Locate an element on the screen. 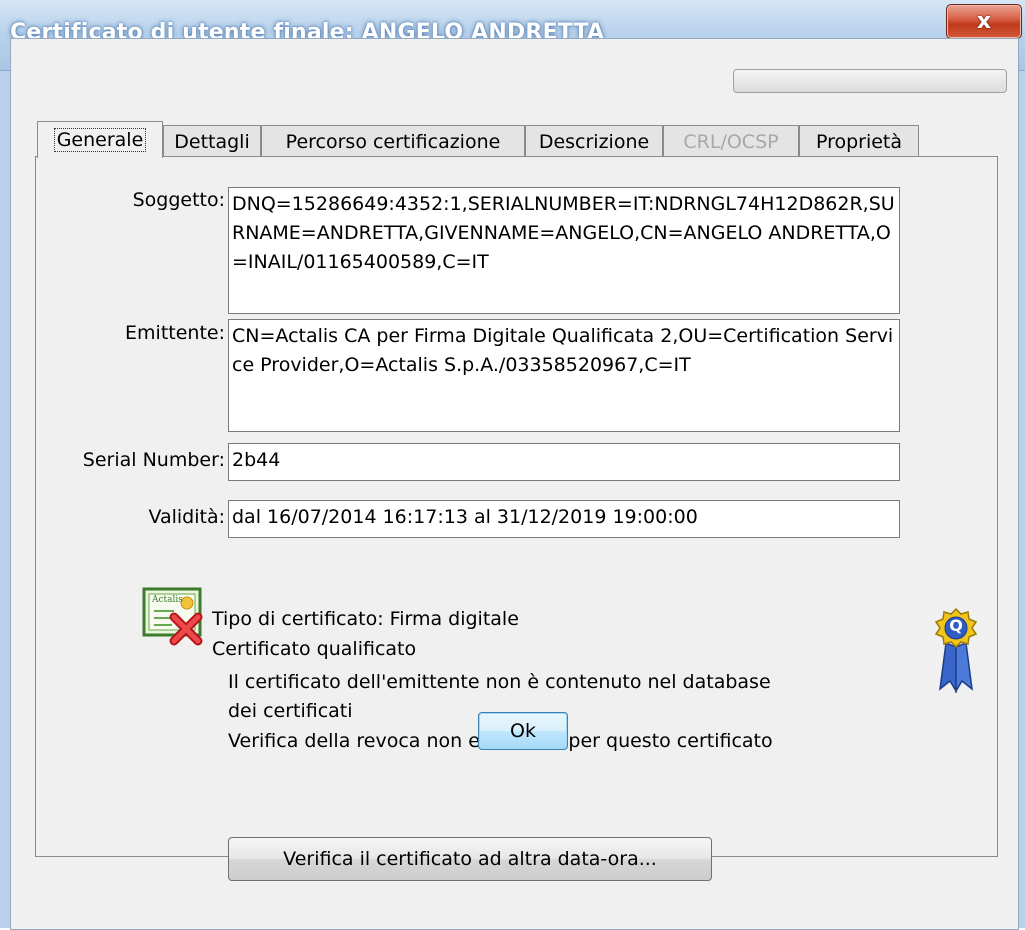 The image size is (1025, 930). tab-descrizione: Descrizione is located at coordinates (594, 141).